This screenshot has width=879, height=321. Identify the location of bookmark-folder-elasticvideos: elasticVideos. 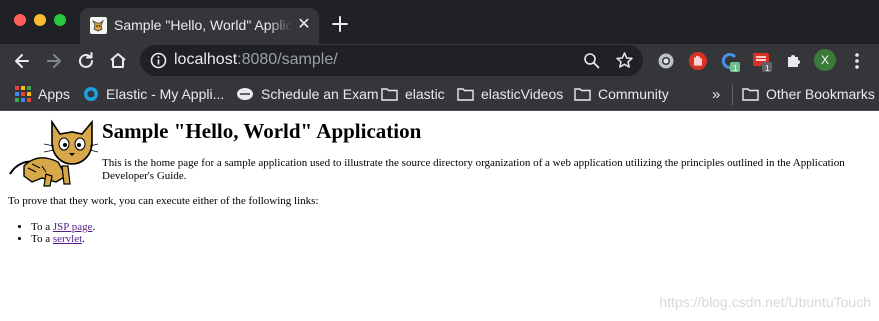
(510, 94).